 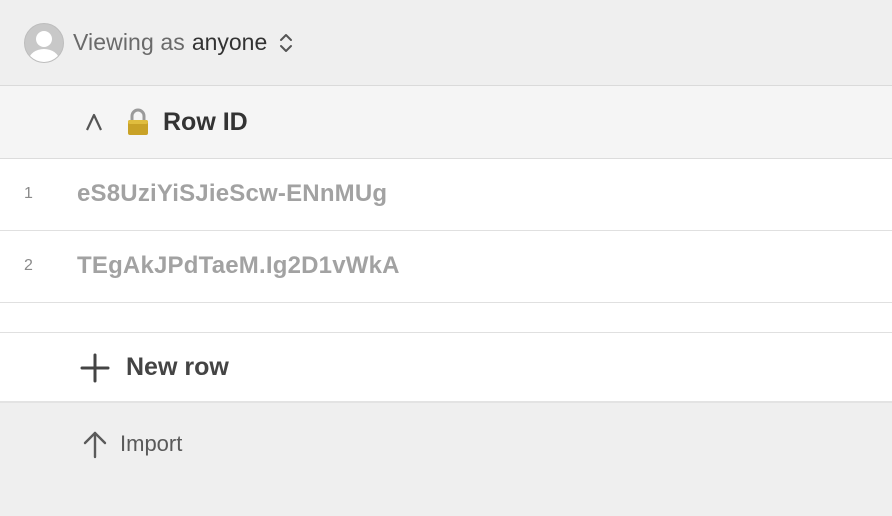 What do you see at coordinates (129, 42) in the screenshot?
I see `viewing-as-label: Viewing as` at bounding box center [129, 42].